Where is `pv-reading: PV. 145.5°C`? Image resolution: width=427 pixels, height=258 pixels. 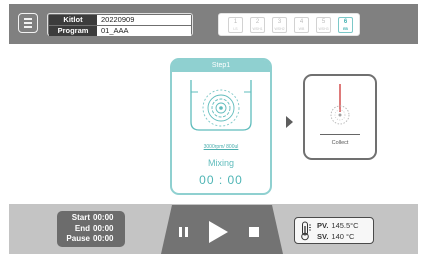
pv-reading: PV. 145.5°C is located at coordinates (338, 225).